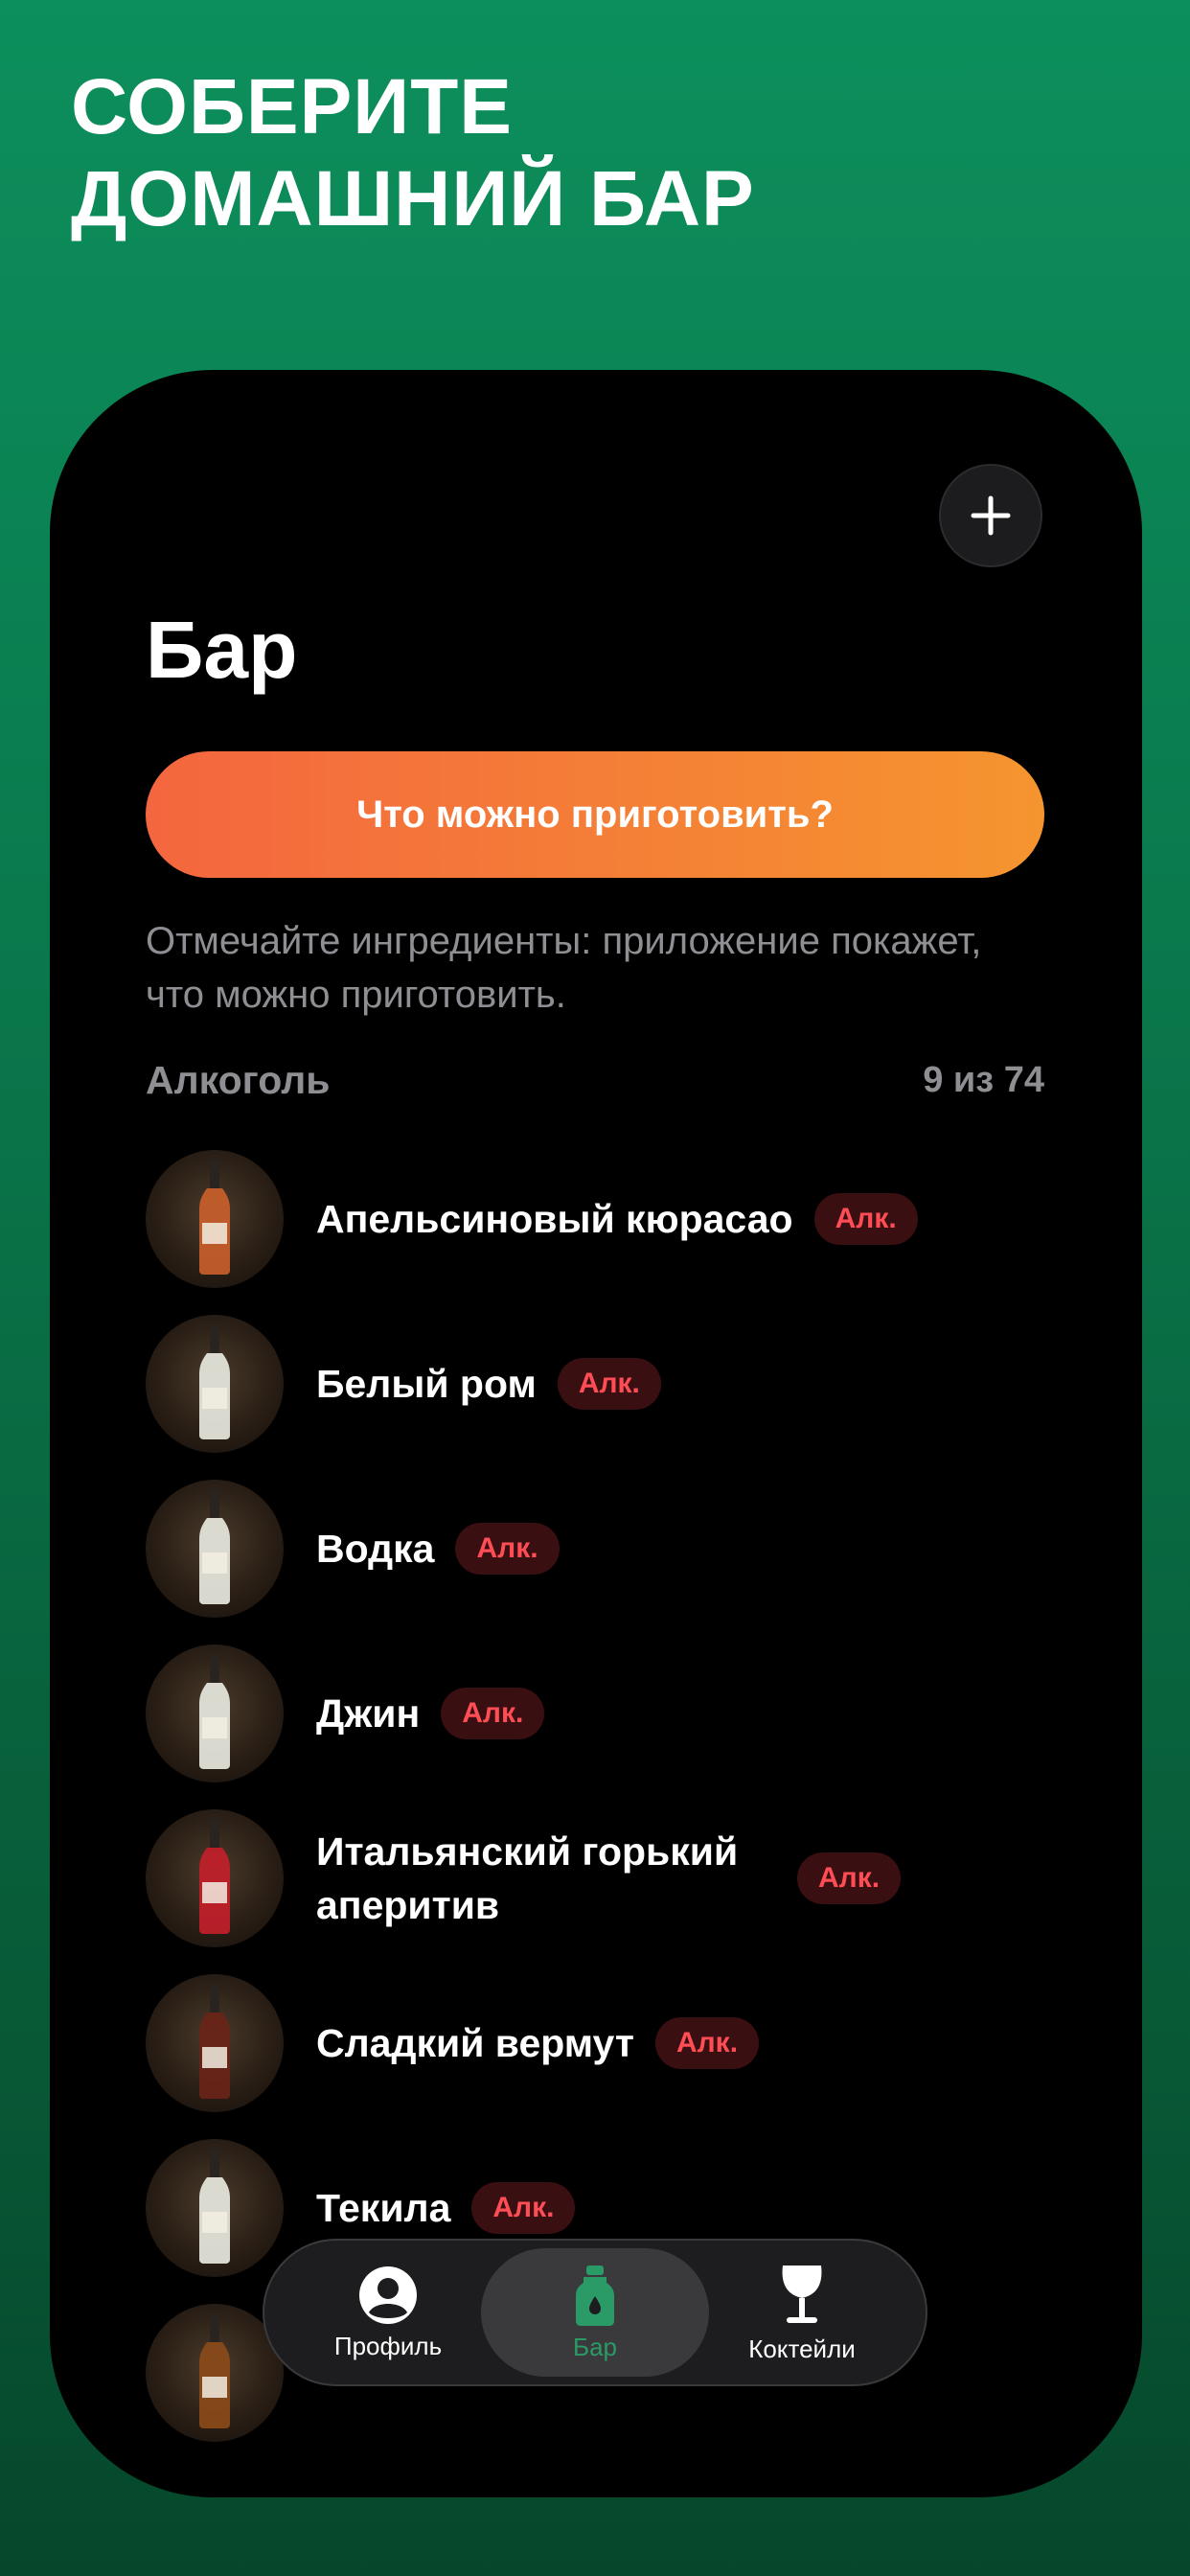 The width and height of the screenshot is (1190, 2576). I want to click on ingredient-row: Водка Алк., so click(606, 1549).